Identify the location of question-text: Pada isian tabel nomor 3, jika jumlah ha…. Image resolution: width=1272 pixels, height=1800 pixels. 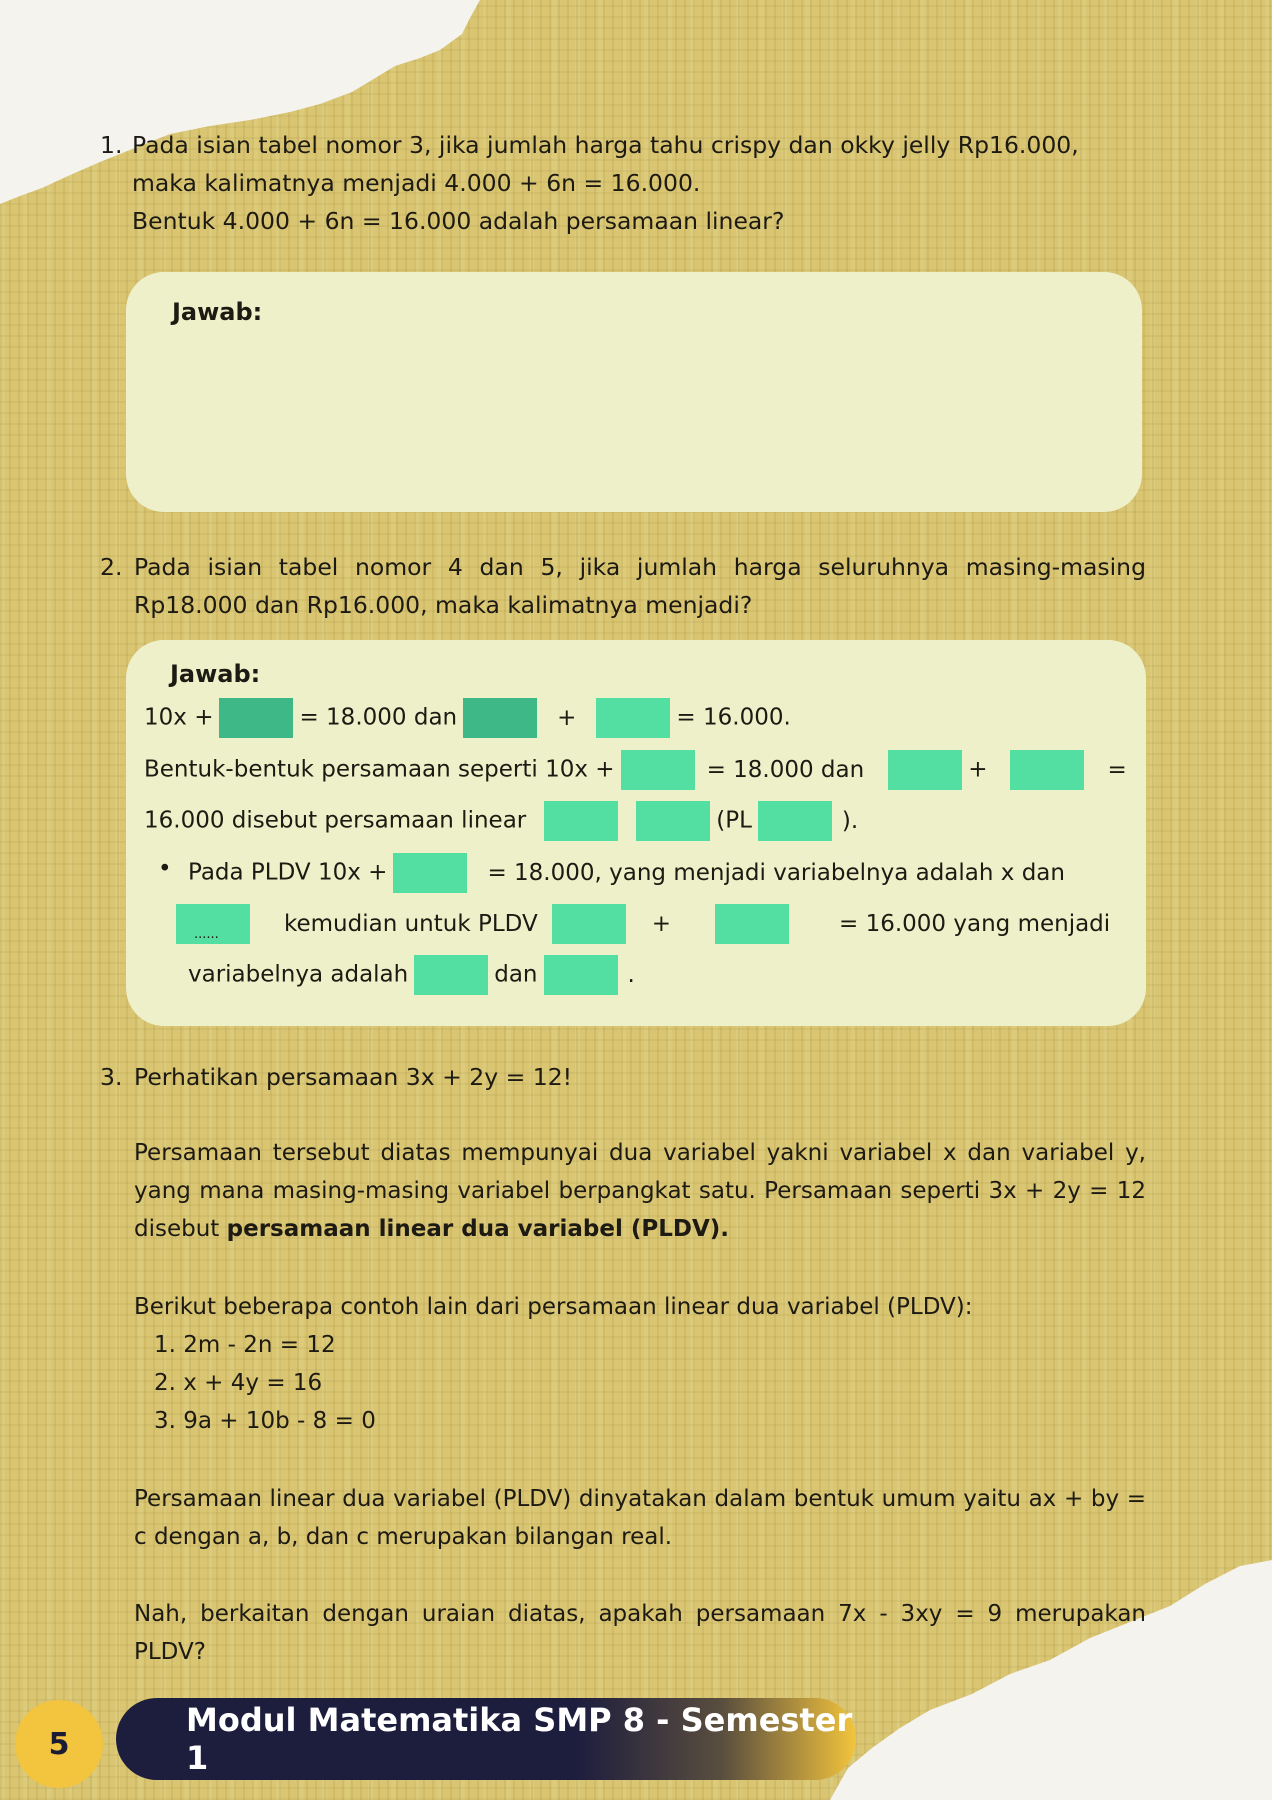
(605, 183).